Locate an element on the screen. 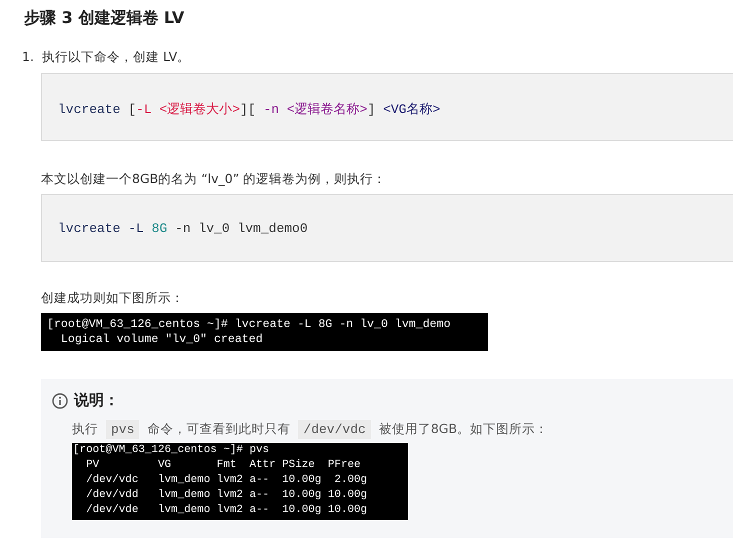  step-heading: 步骤 3 创建逻辑卷 LV is located at coordinates (105, 18).